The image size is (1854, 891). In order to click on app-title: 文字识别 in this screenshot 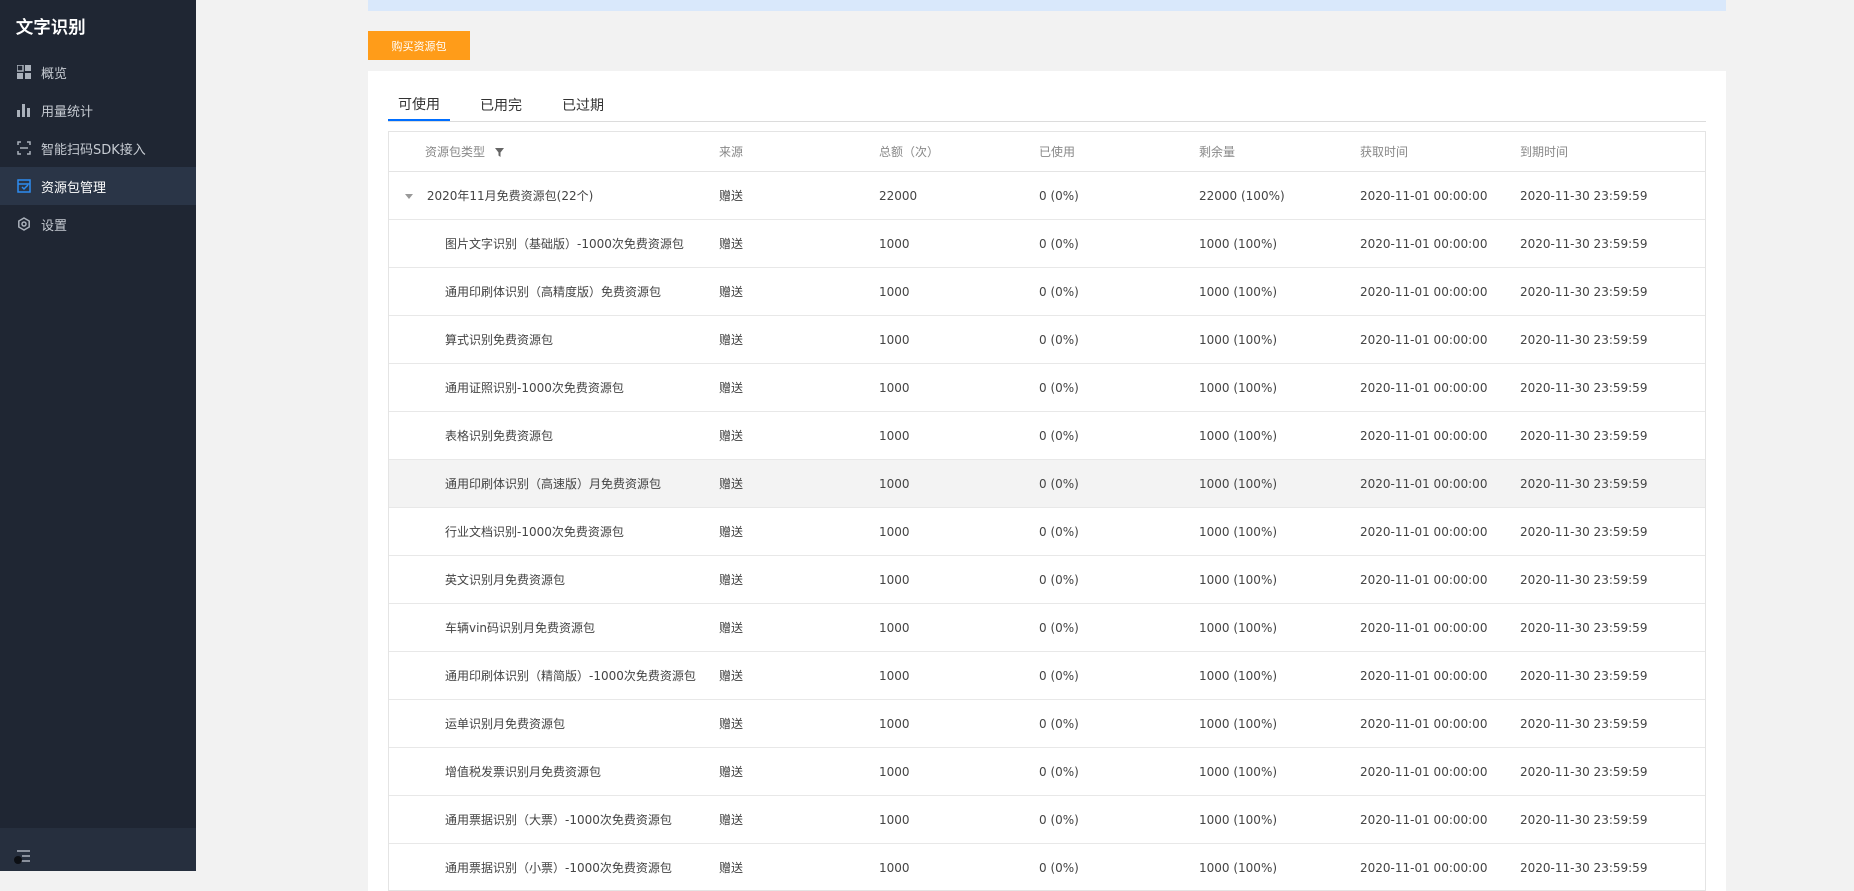, I will do `click(51, 25)`.